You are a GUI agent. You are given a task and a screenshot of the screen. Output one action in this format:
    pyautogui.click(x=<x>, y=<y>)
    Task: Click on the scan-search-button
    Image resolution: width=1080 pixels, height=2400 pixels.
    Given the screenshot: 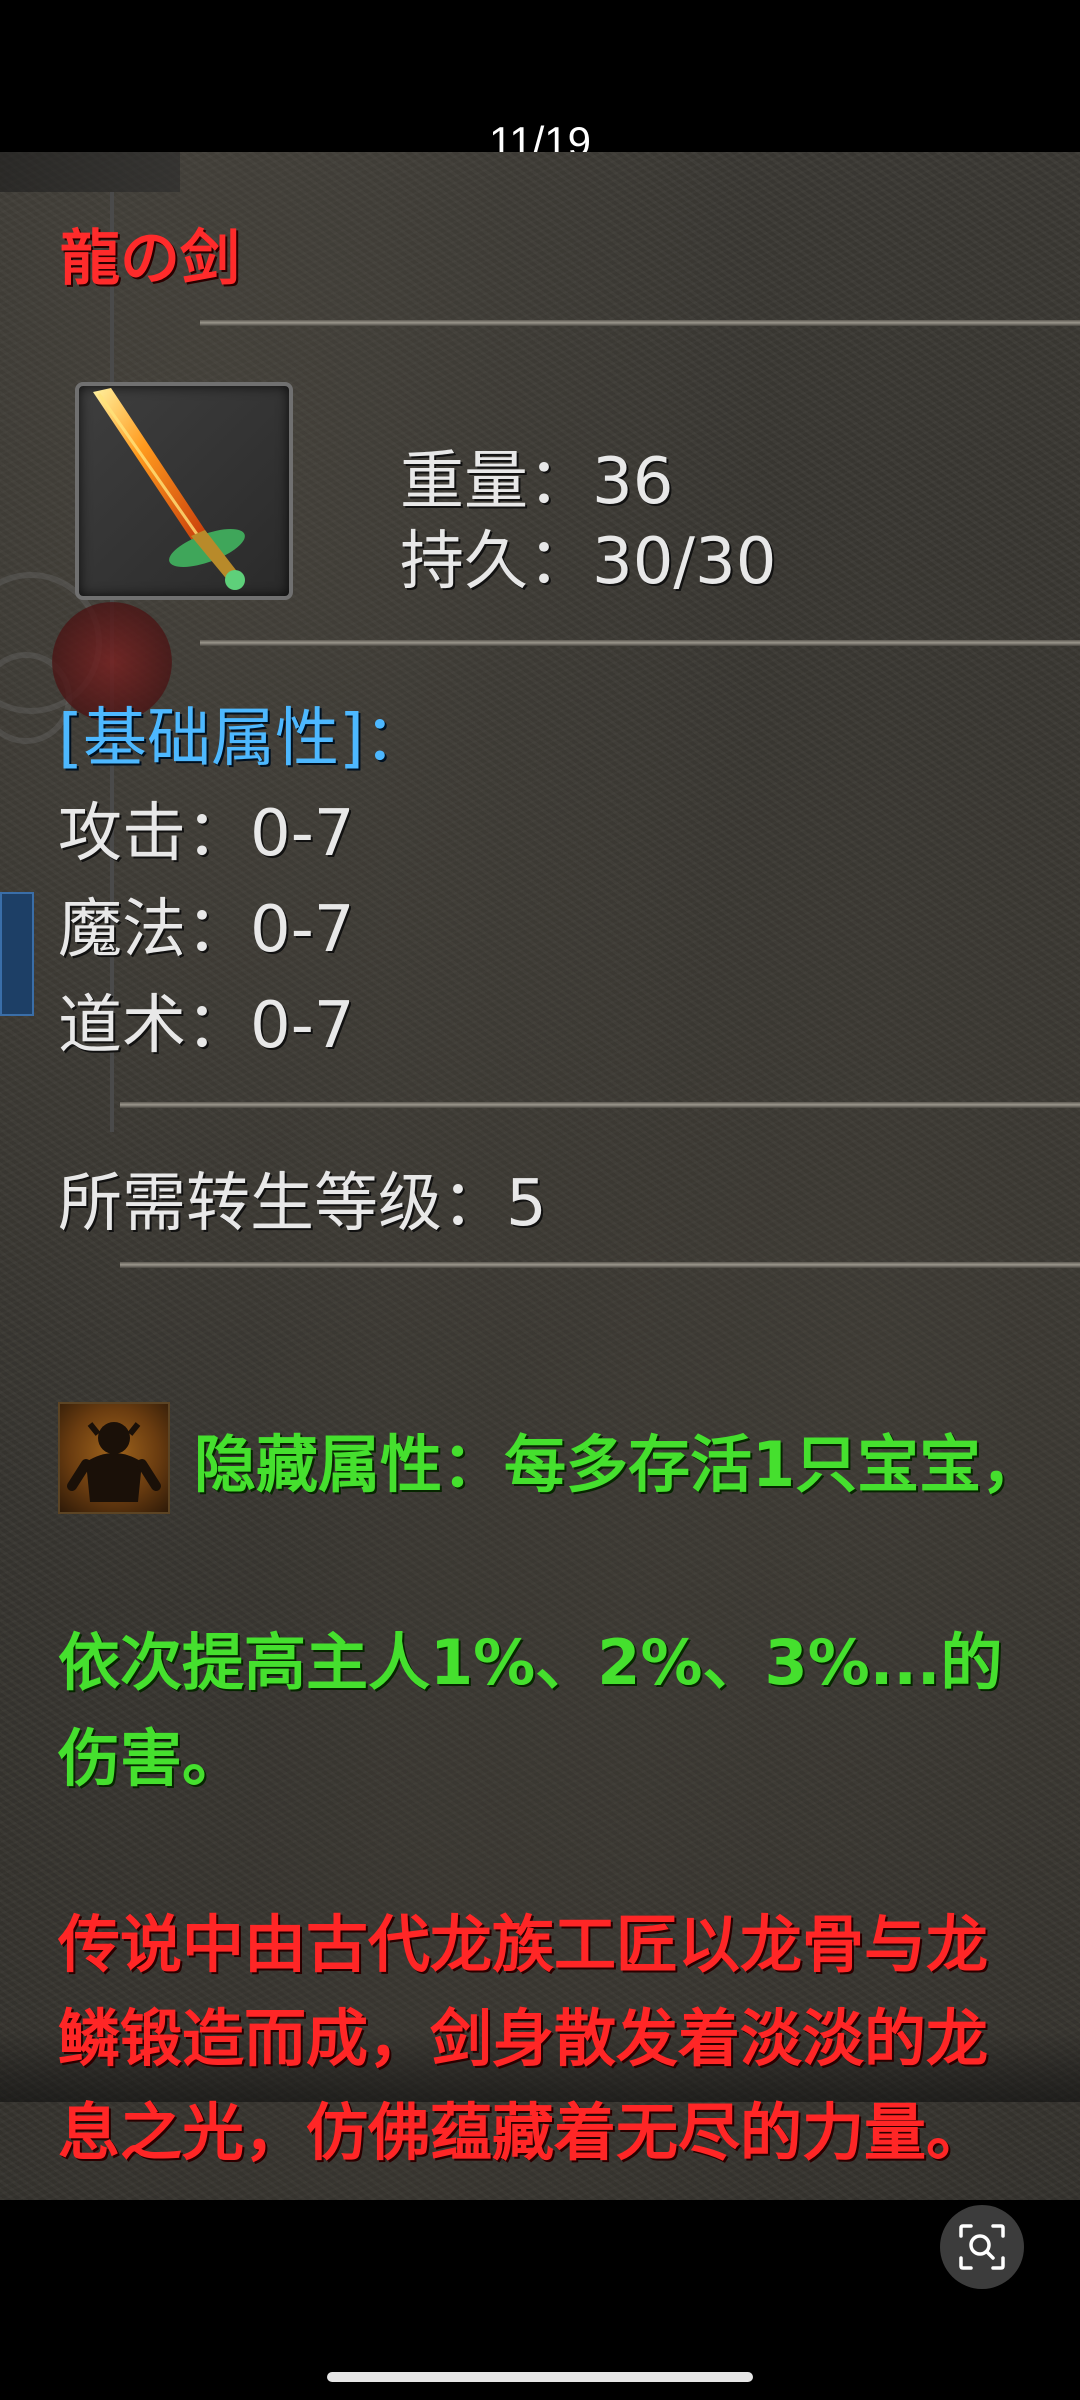 What is the action you would take?
    pyautogui.click(x=982, y=2247)
    